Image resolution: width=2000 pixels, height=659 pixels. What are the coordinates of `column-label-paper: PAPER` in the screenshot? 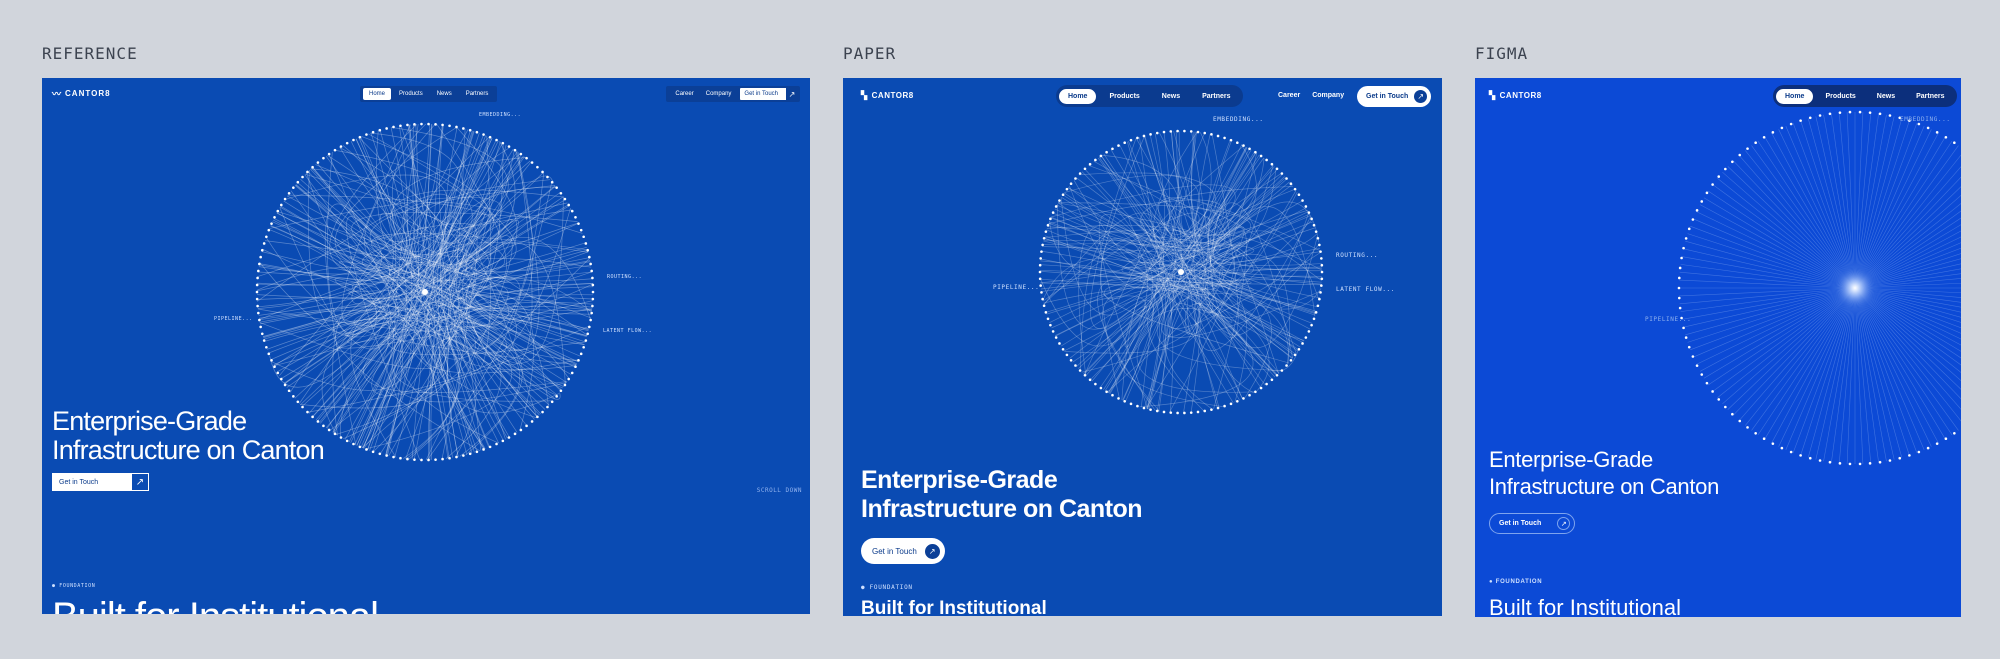 It's located at (870, 53).